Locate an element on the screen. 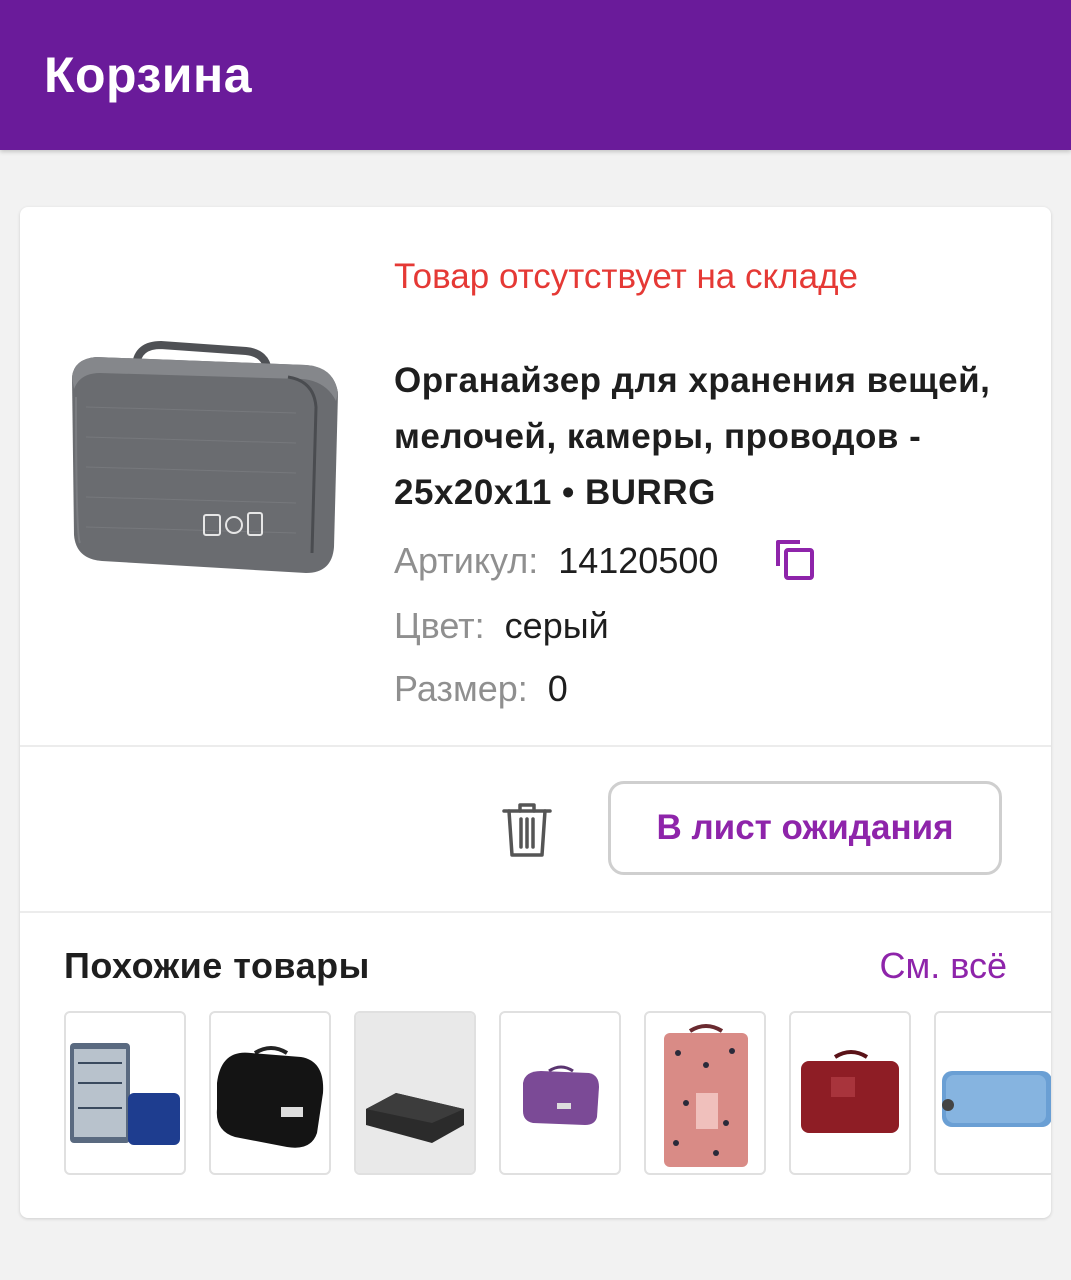  size-row: Размер: 0 is located at coordinates (481, 689).